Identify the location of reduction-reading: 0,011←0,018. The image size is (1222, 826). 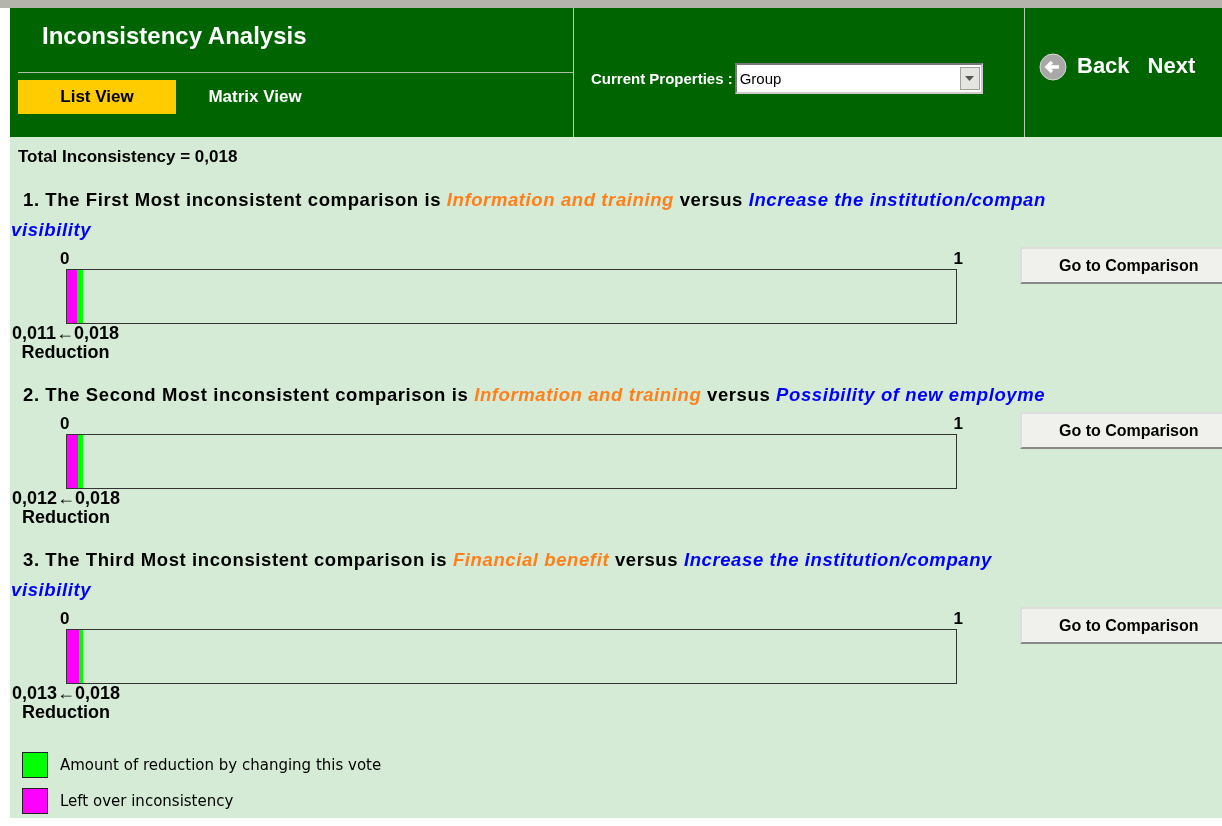
(66, 333).